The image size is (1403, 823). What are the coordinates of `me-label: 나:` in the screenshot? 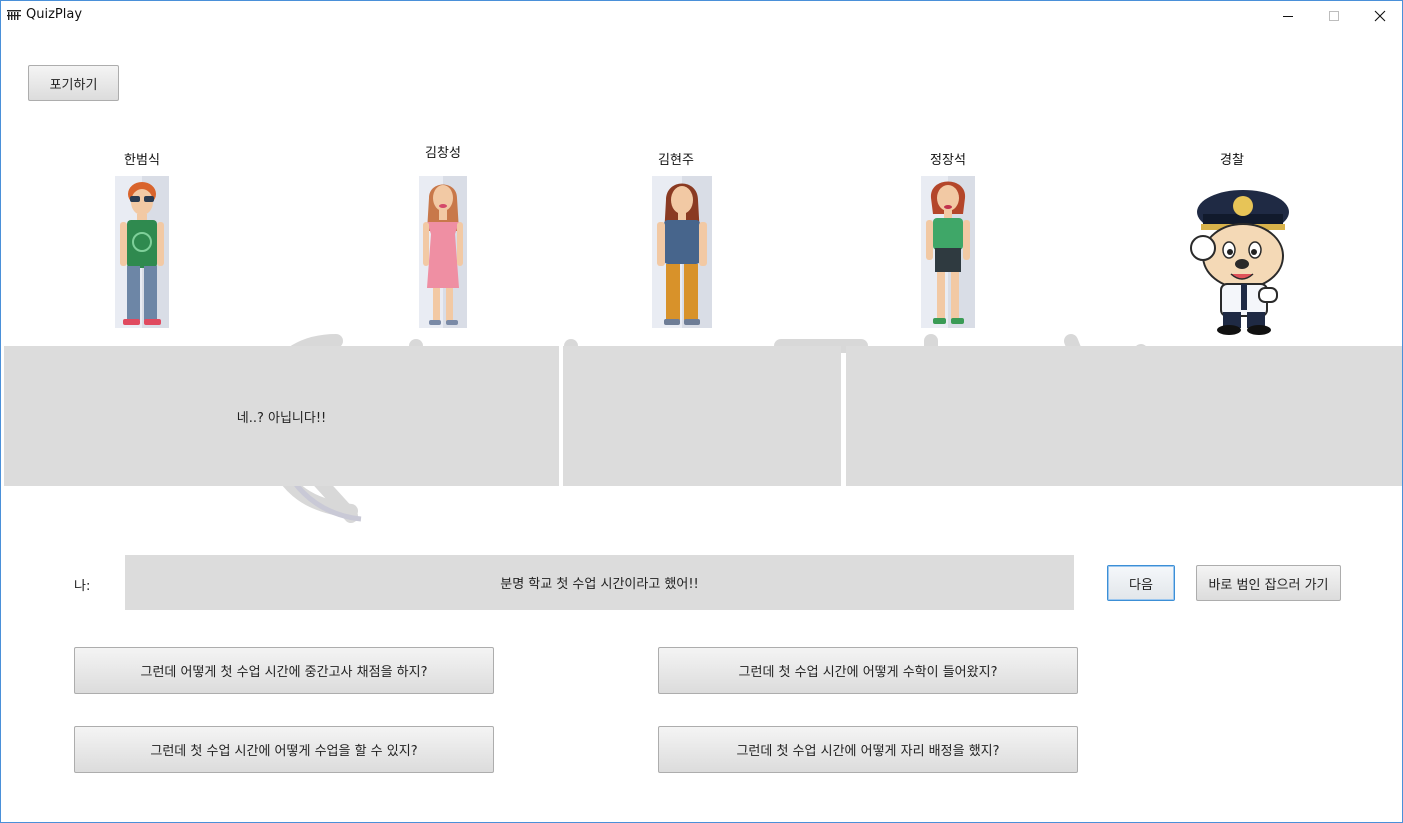 It's located at (82, 586).